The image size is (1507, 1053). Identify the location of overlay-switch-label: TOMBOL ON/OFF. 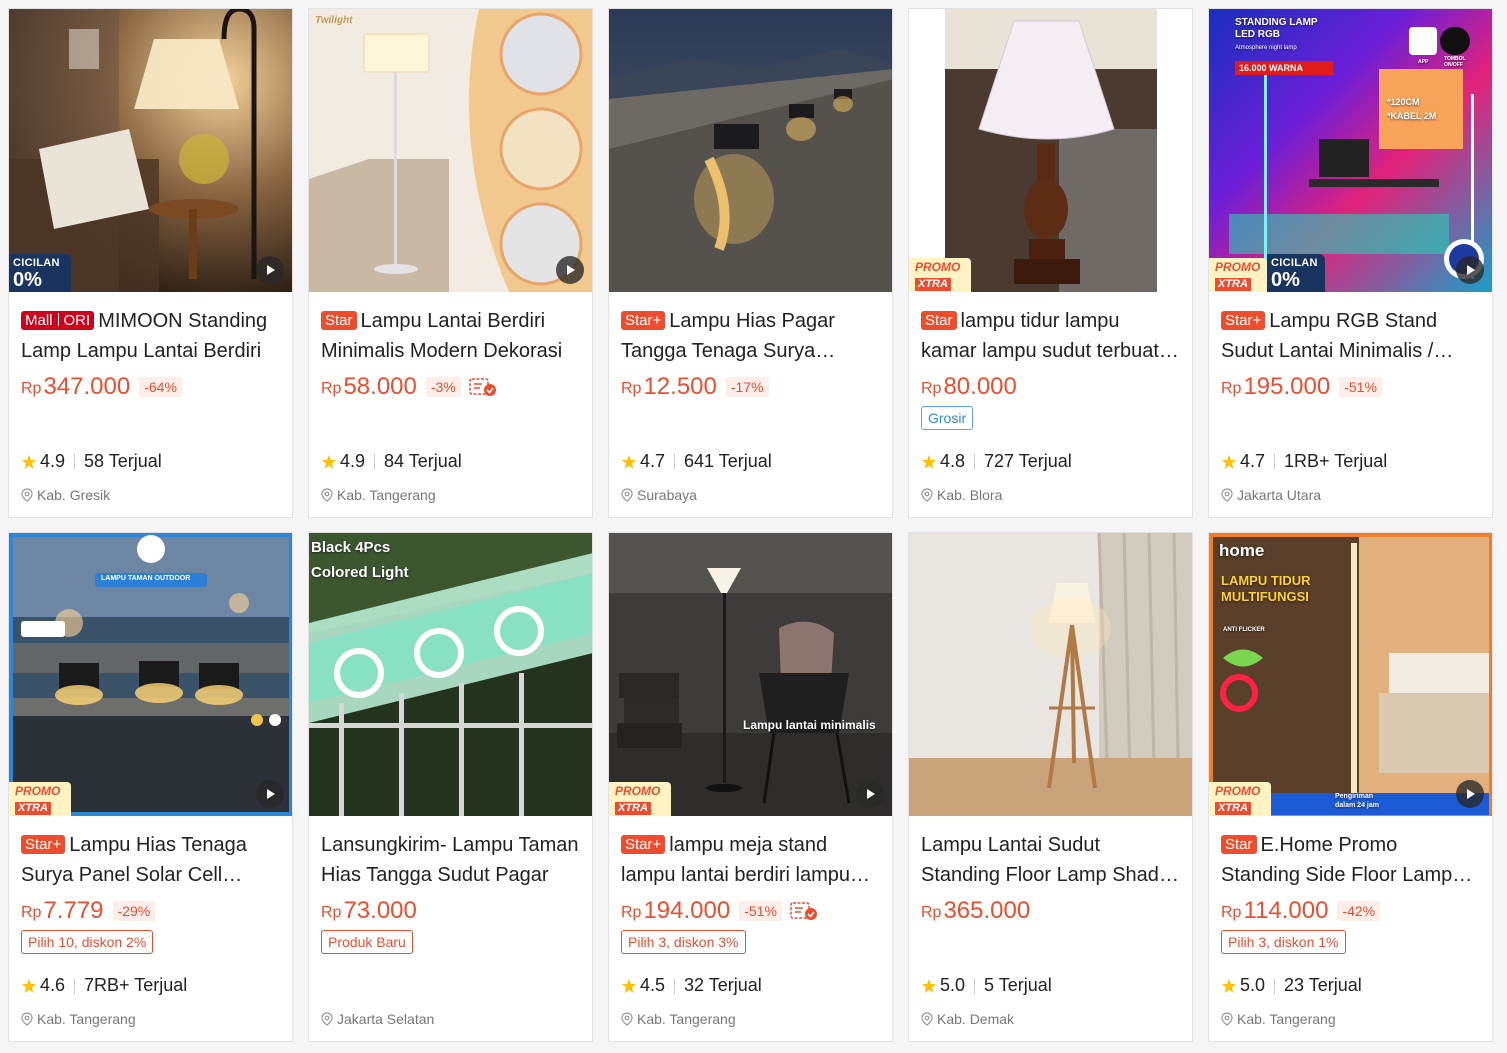
(1455, 62).